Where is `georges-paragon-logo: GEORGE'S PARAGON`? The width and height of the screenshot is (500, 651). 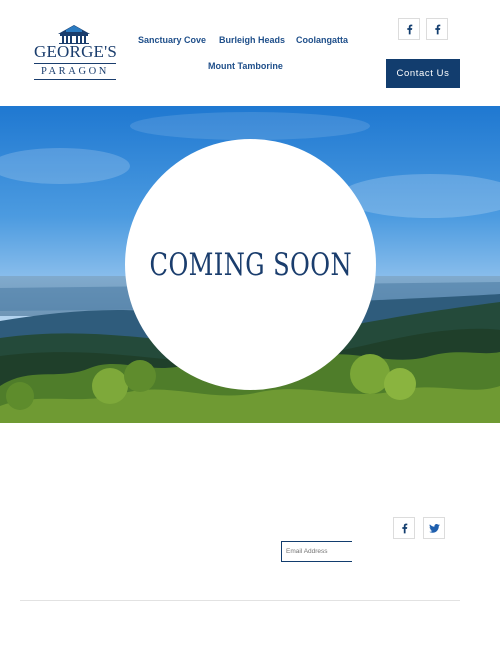 georges-paragon-logo: GEORGE'S PARAGON is located at coordinates (76, 53).